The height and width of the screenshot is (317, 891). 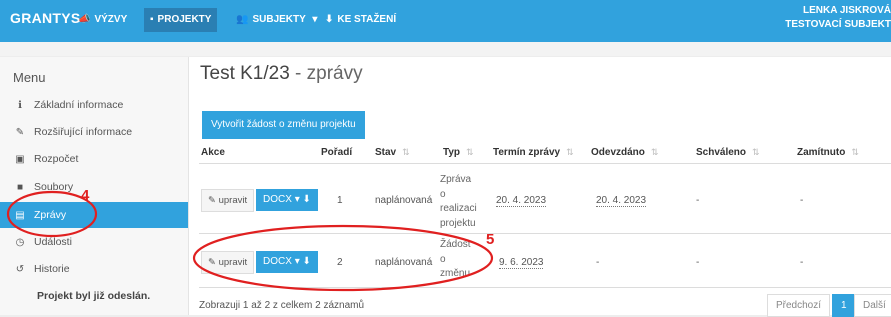 I want to click on row-due-date: 9. 6. 2023, so click(x=521, y=263).